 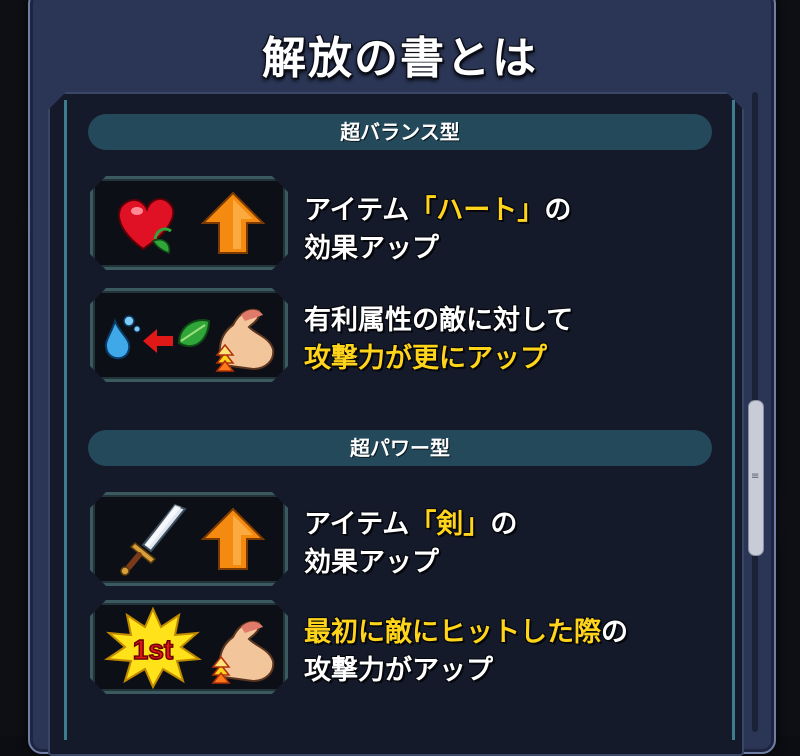 What do you see at coordinates (477, 210) in the screenshot?
I see `desc-highlight: 「ハート」` at bounding box center [477, 210].